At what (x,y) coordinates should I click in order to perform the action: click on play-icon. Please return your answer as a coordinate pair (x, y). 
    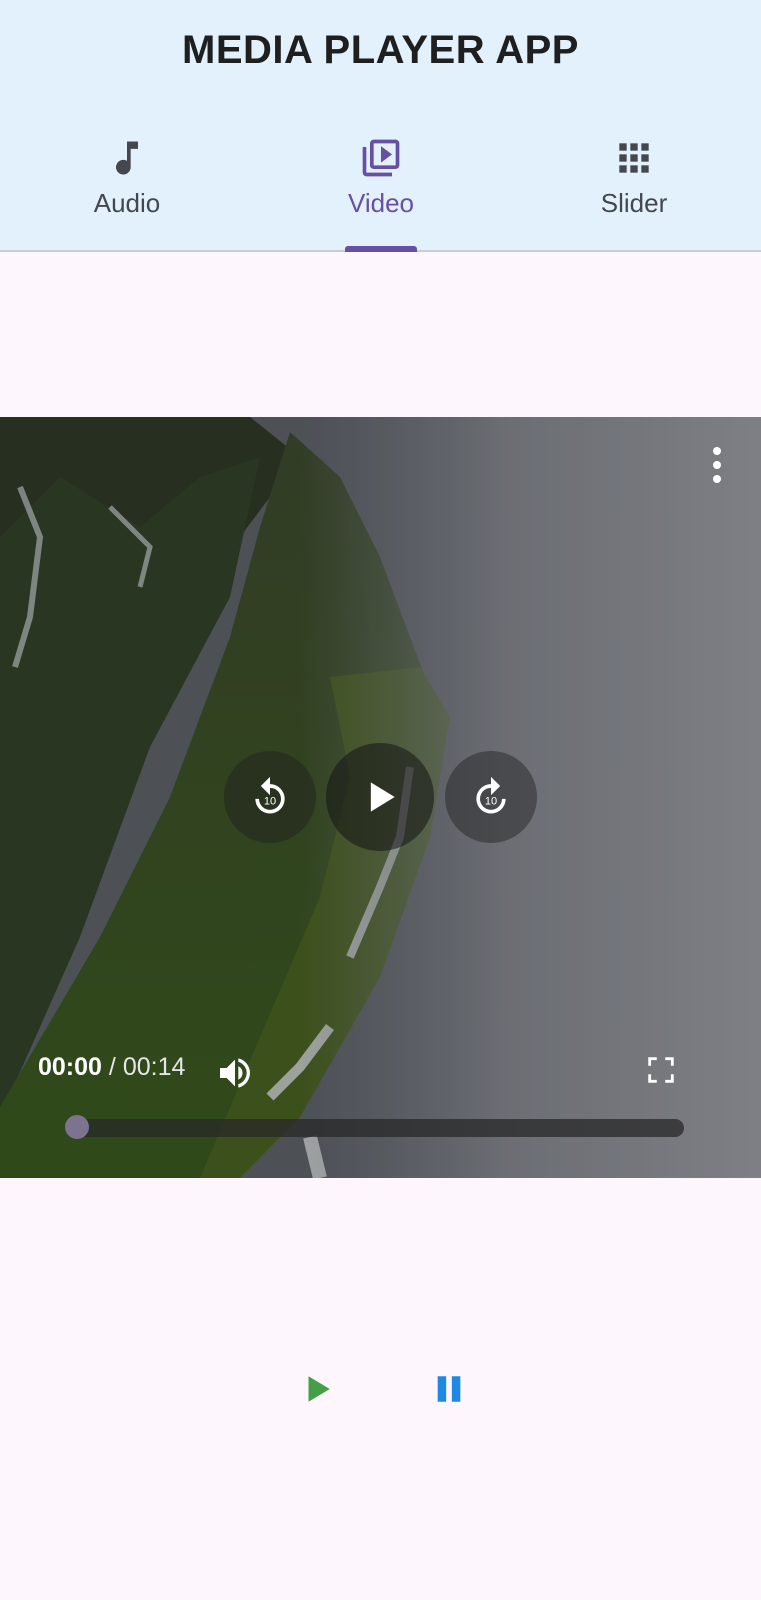
    Looking at the image, I should click on (382, 797).